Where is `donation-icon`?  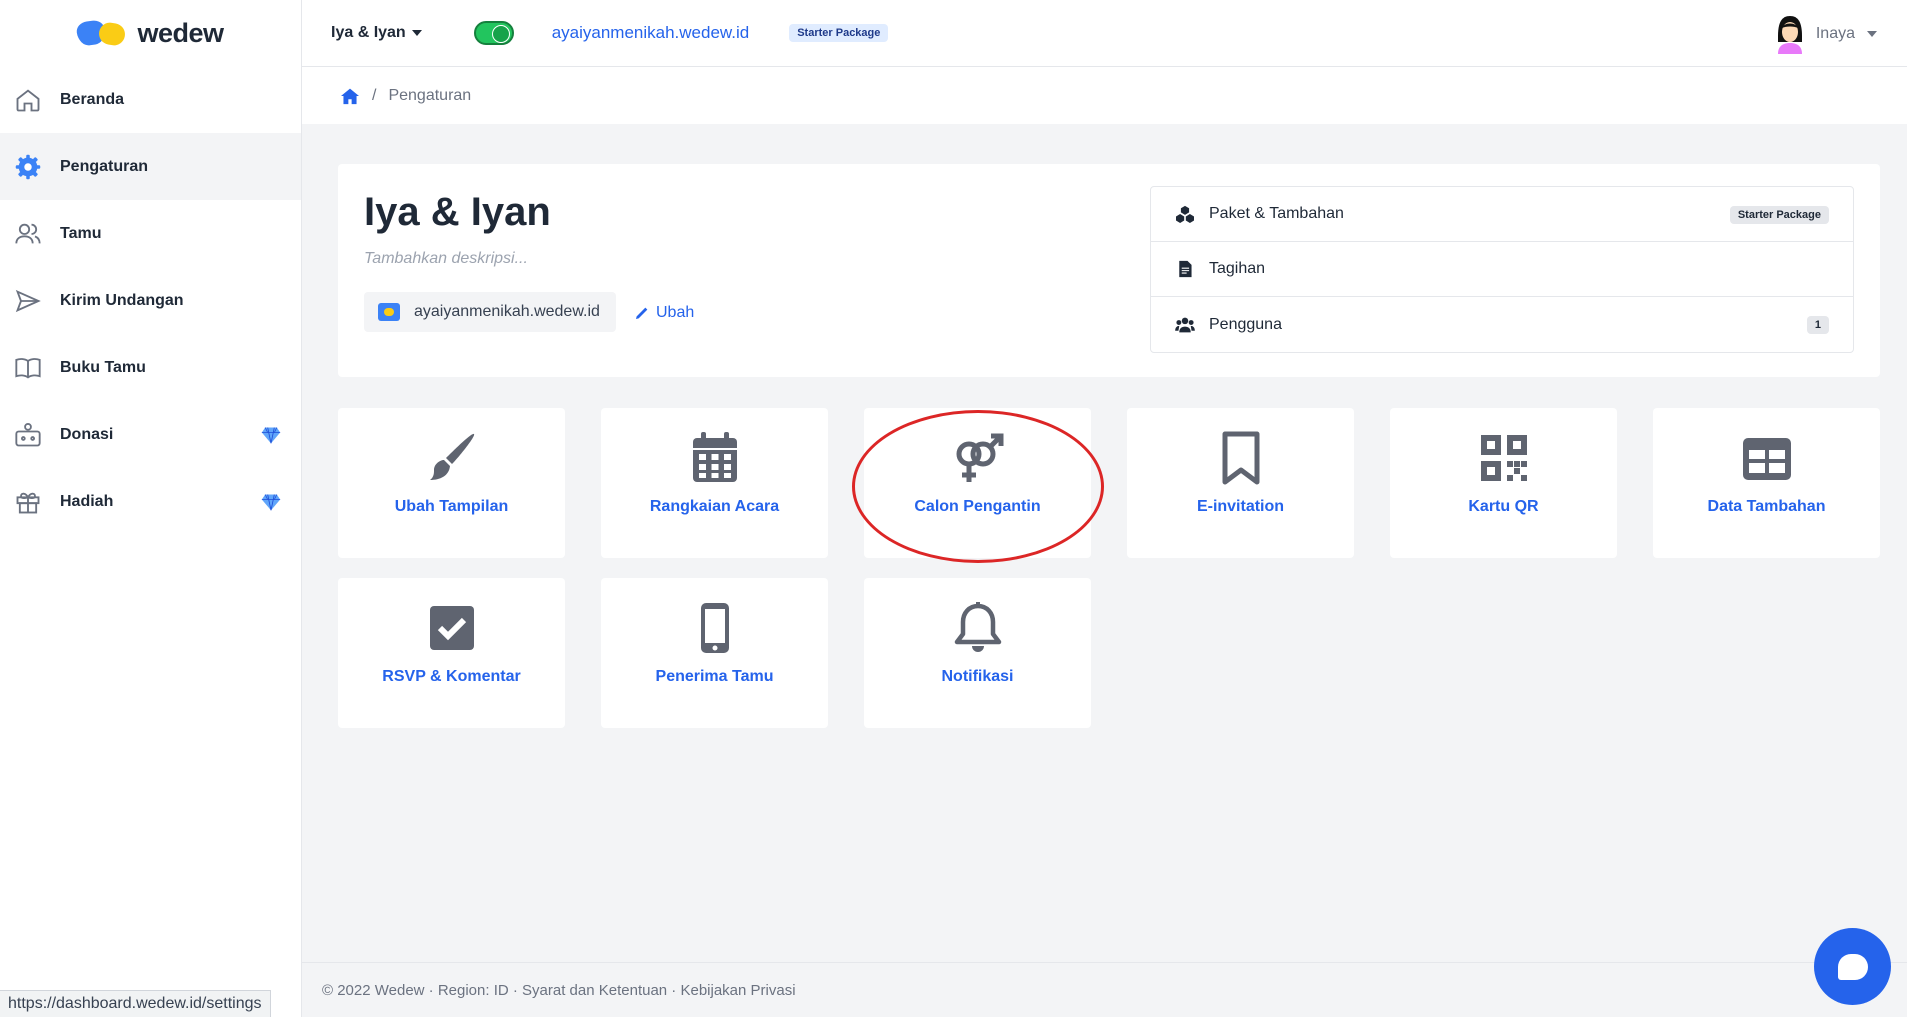 donation-icon is located at coordinates (28, 434).